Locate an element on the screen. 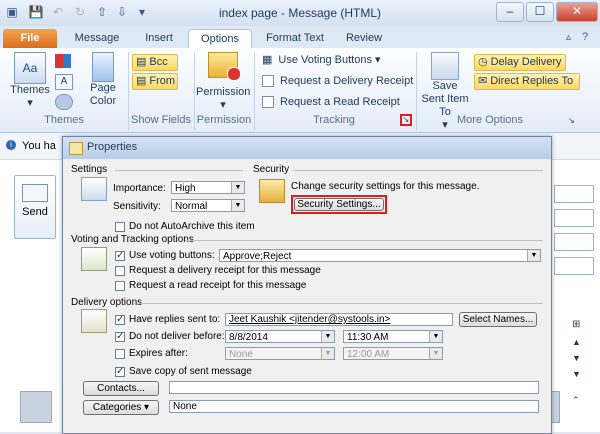 This screenshot has width=600, height=434. themes-button: Aa Themes ▾ is located at coordinates (30, 81).